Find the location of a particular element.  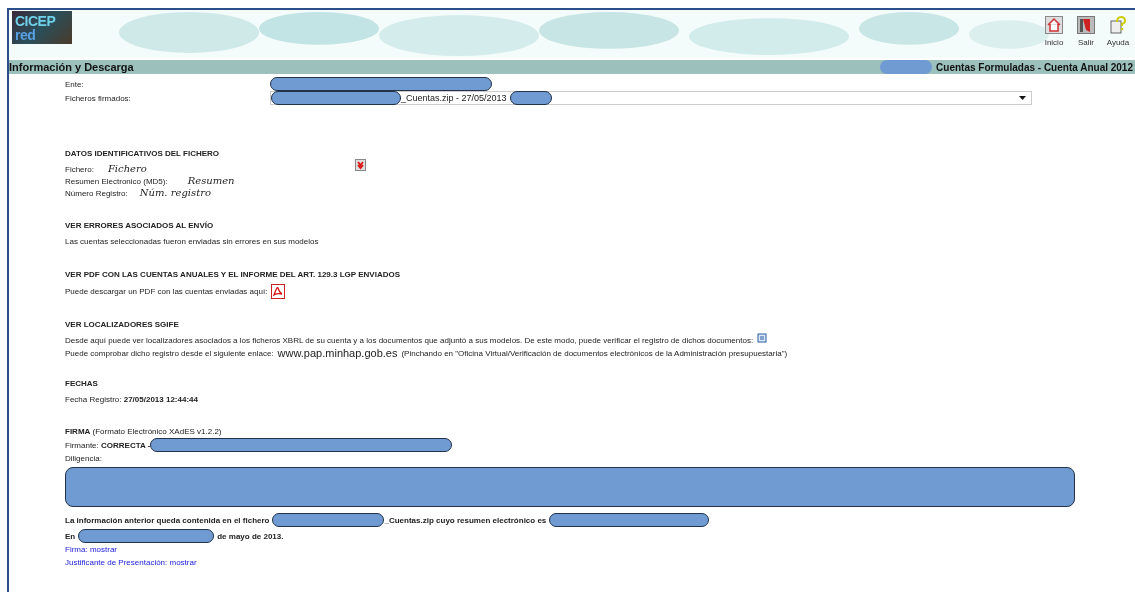

document-button is located at coordinates (762, 337).